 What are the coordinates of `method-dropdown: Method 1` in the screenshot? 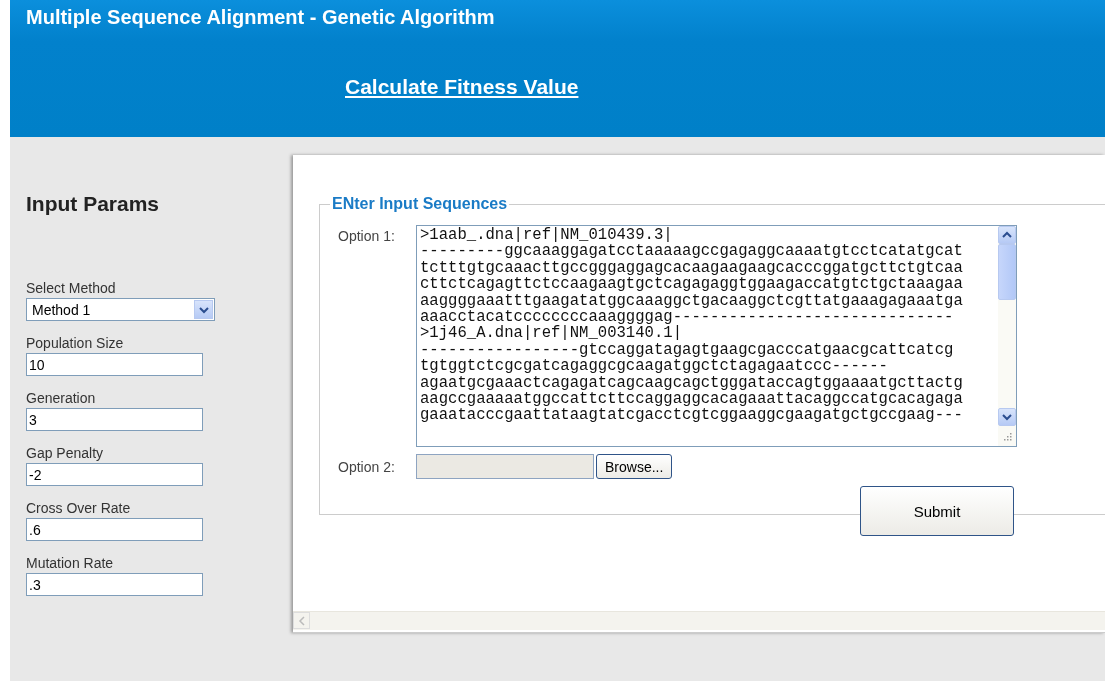 It's located at (120, 309).